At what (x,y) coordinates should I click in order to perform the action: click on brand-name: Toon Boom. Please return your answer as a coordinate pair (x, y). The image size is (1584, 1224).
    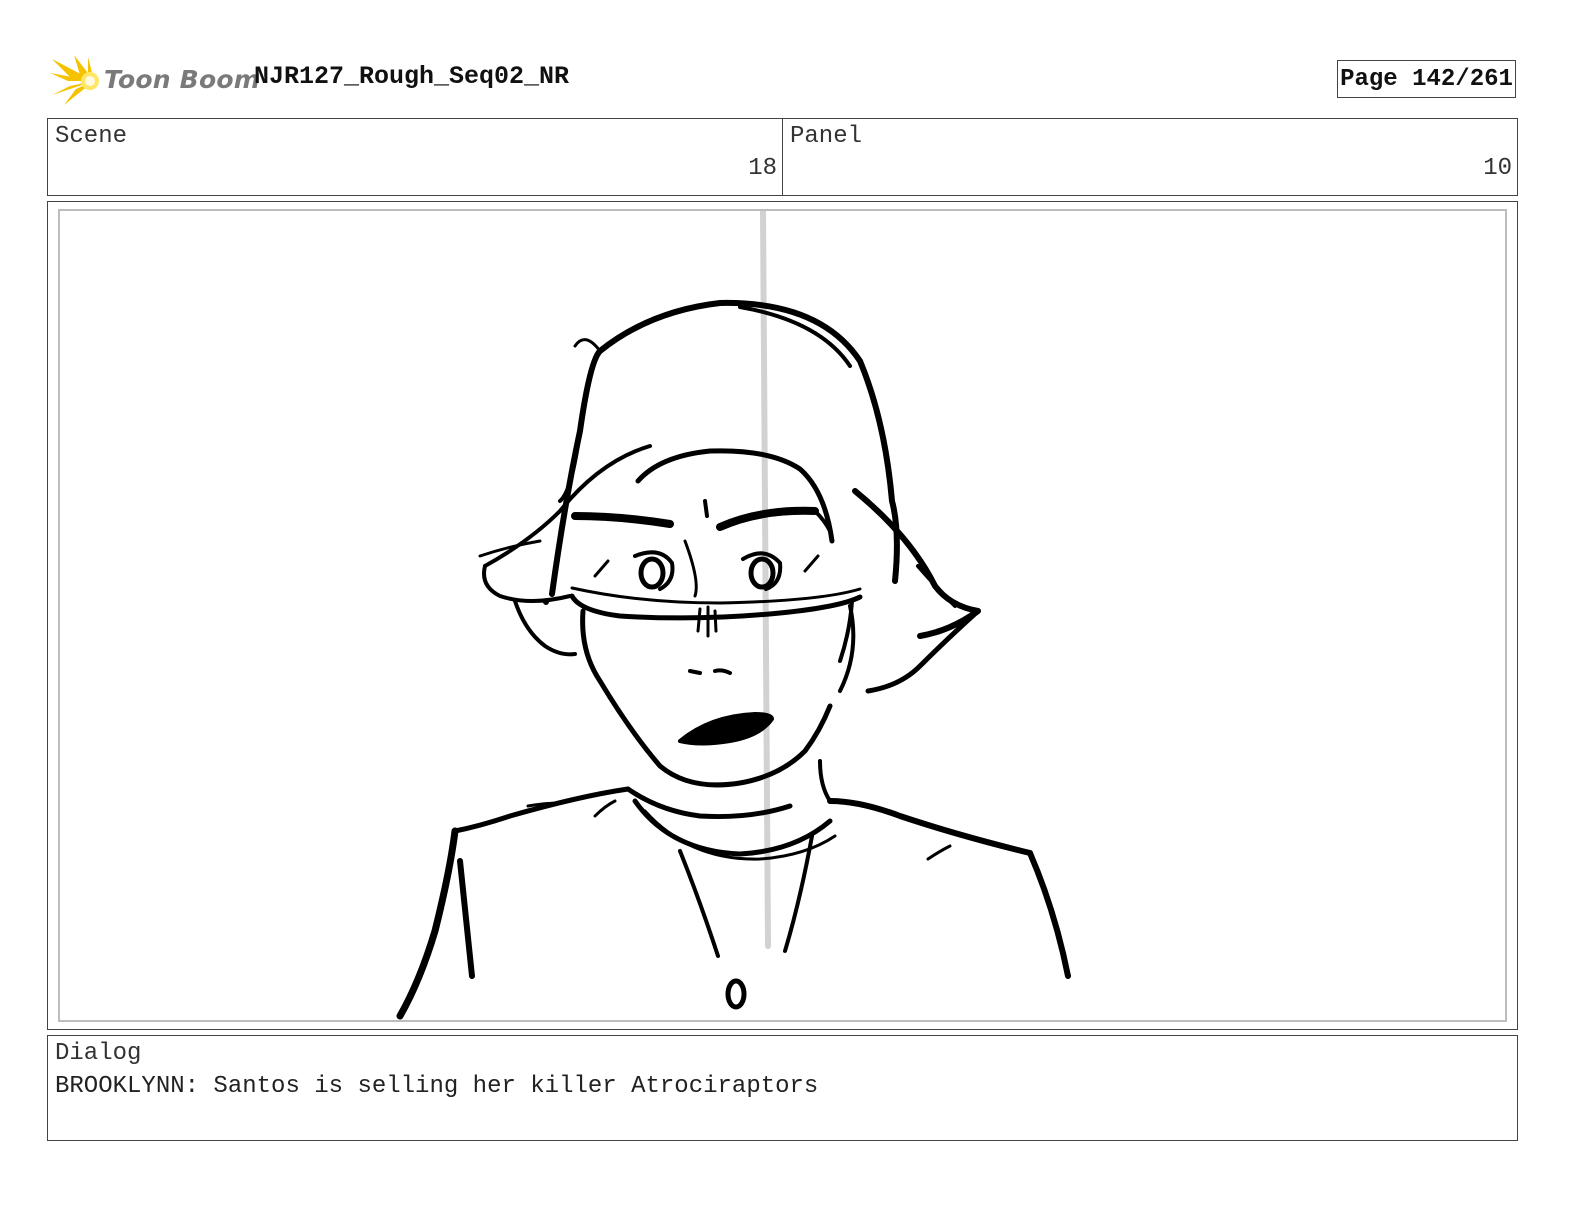
    Looking at the image, I should click on (182, 79).